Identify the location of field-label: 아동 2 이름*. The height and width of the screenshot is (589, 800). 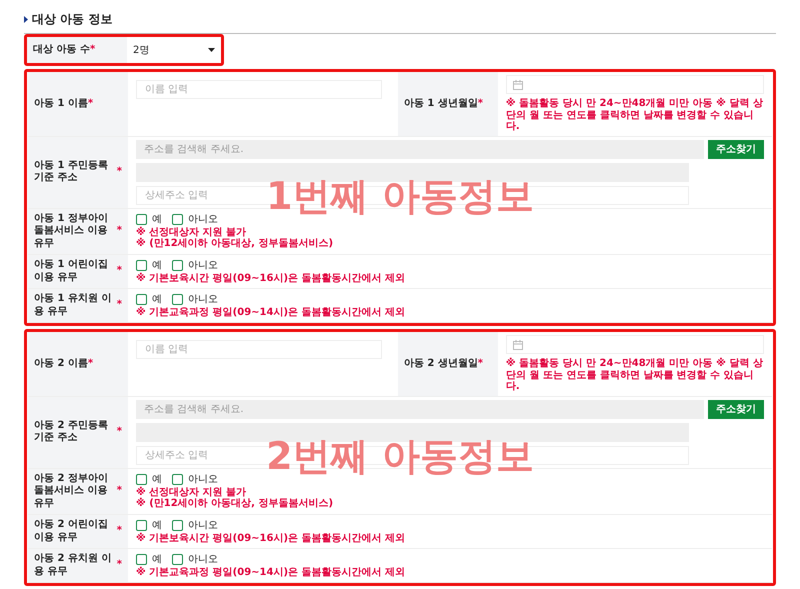
(78, 364).